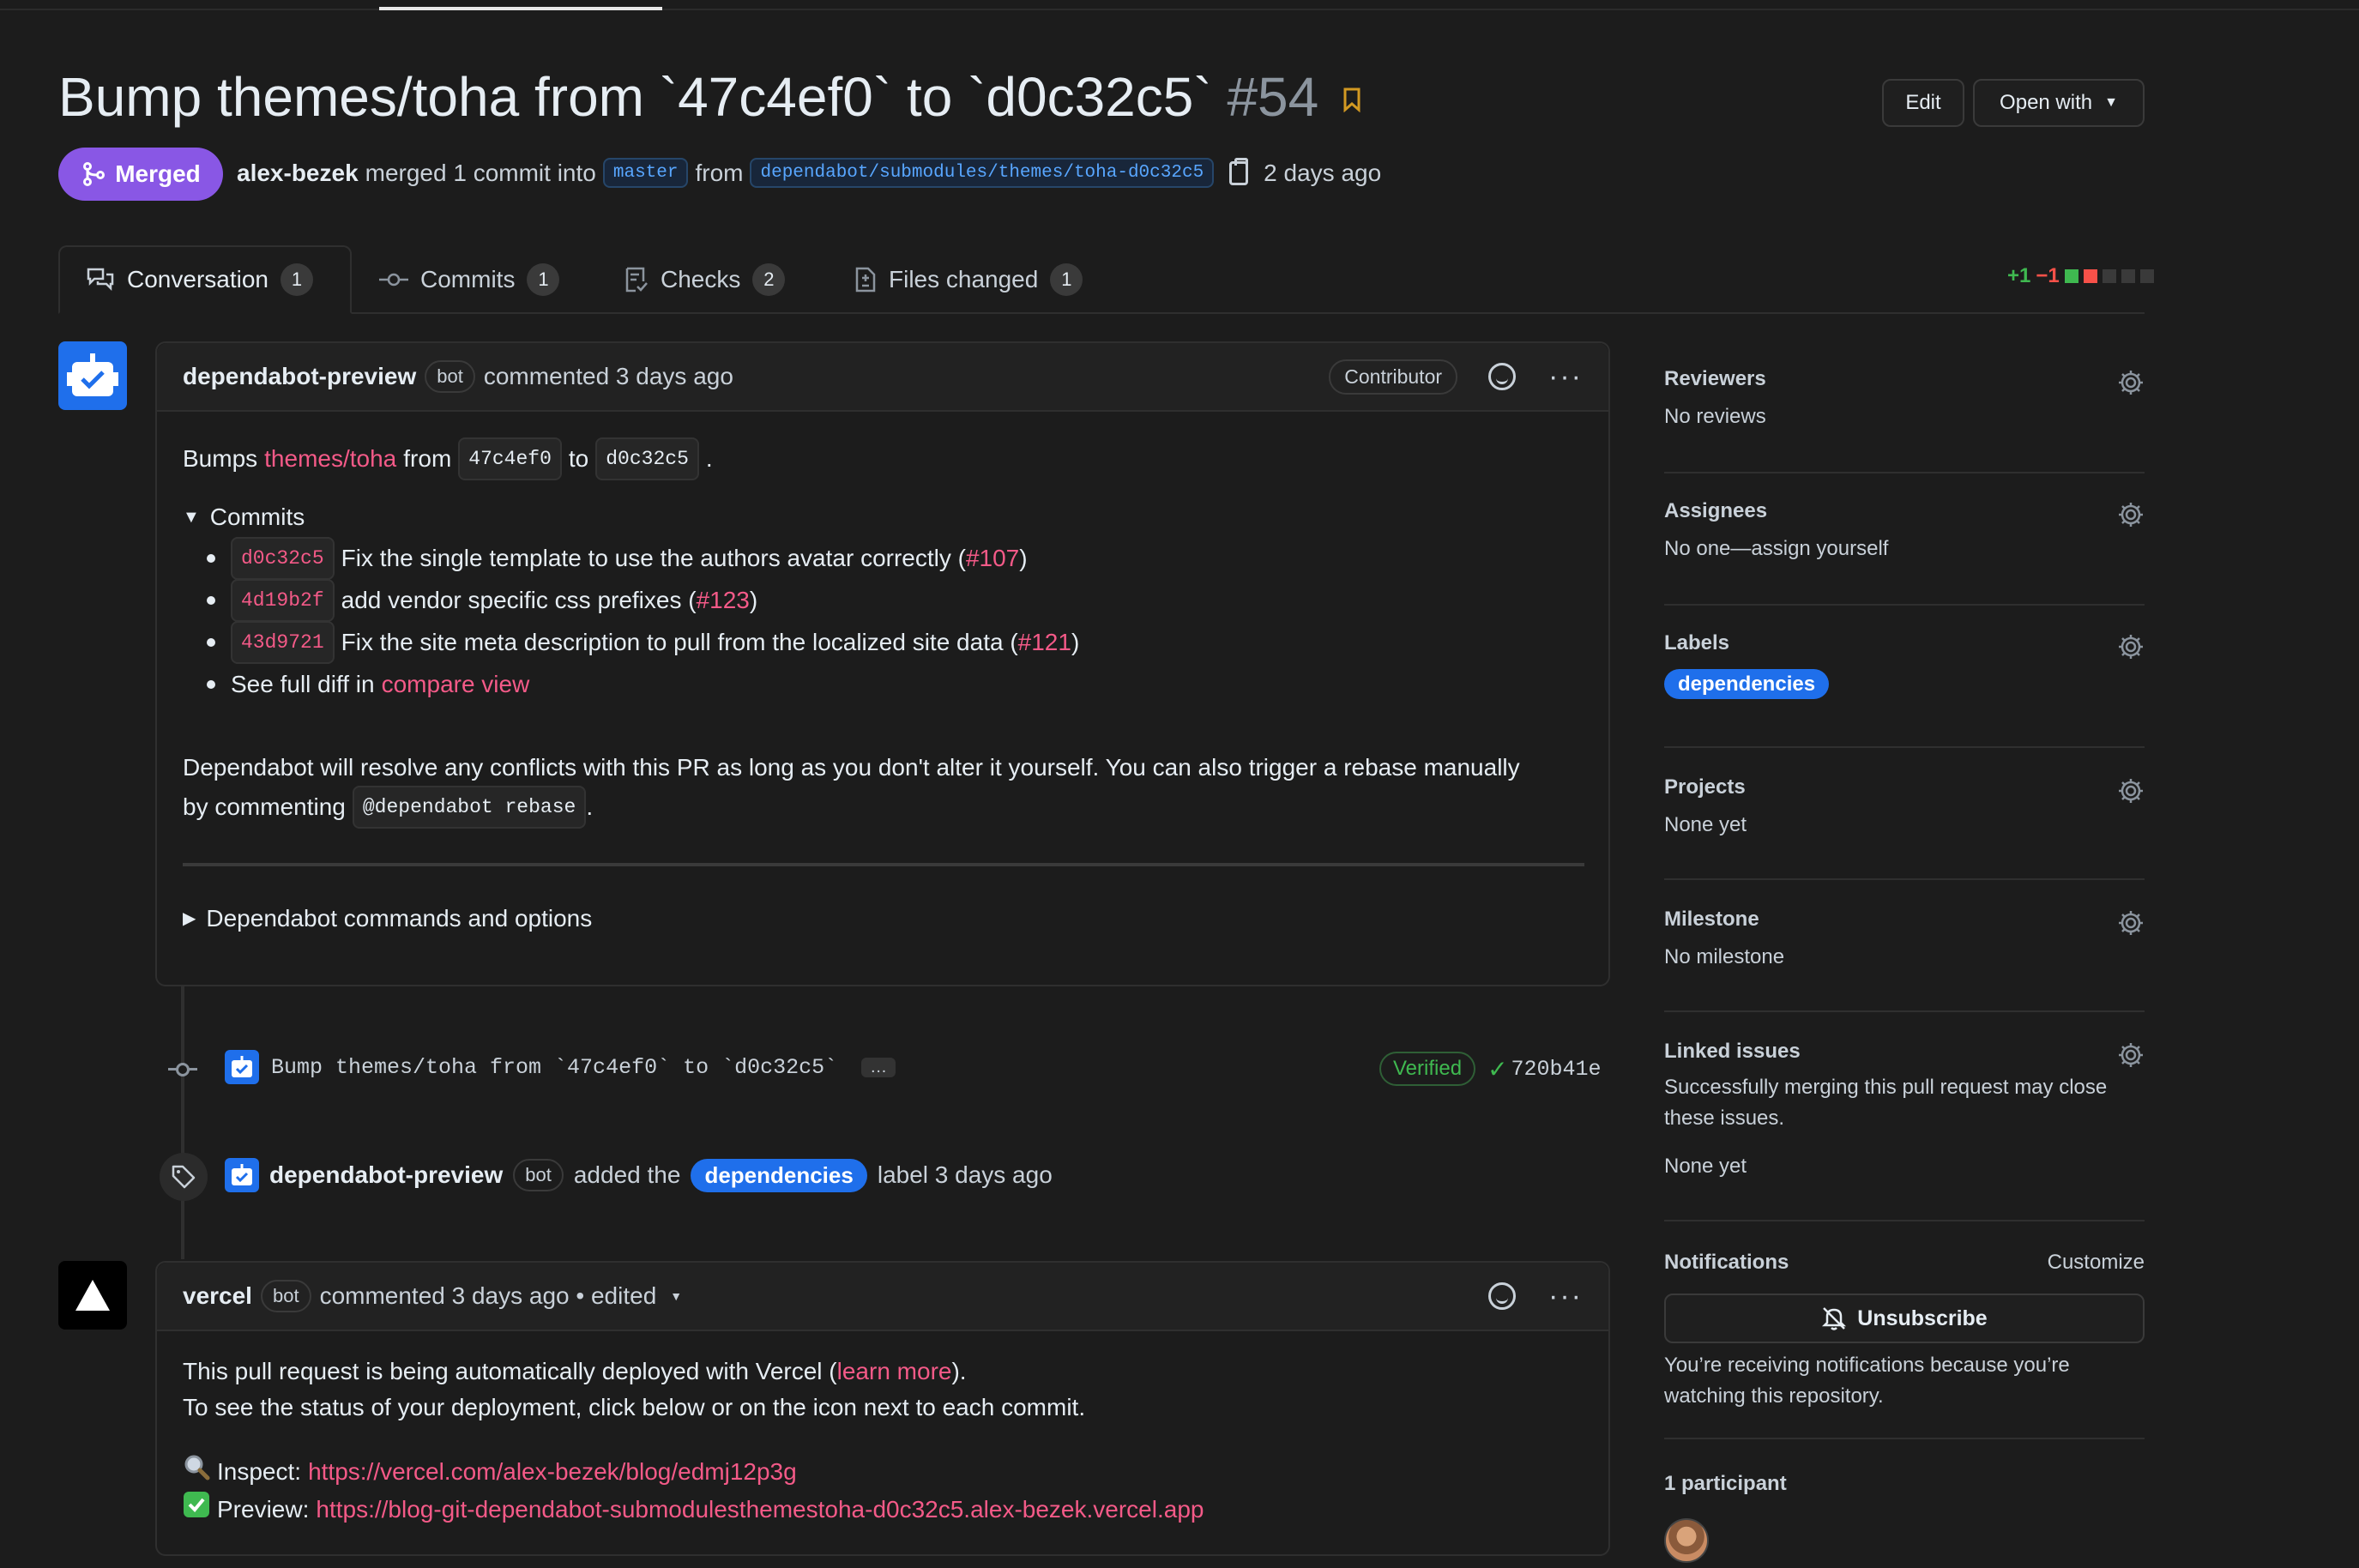 The height and width of the screenshot is (1568, 2359). I want to click on base-branch: master, so click(645, 173).